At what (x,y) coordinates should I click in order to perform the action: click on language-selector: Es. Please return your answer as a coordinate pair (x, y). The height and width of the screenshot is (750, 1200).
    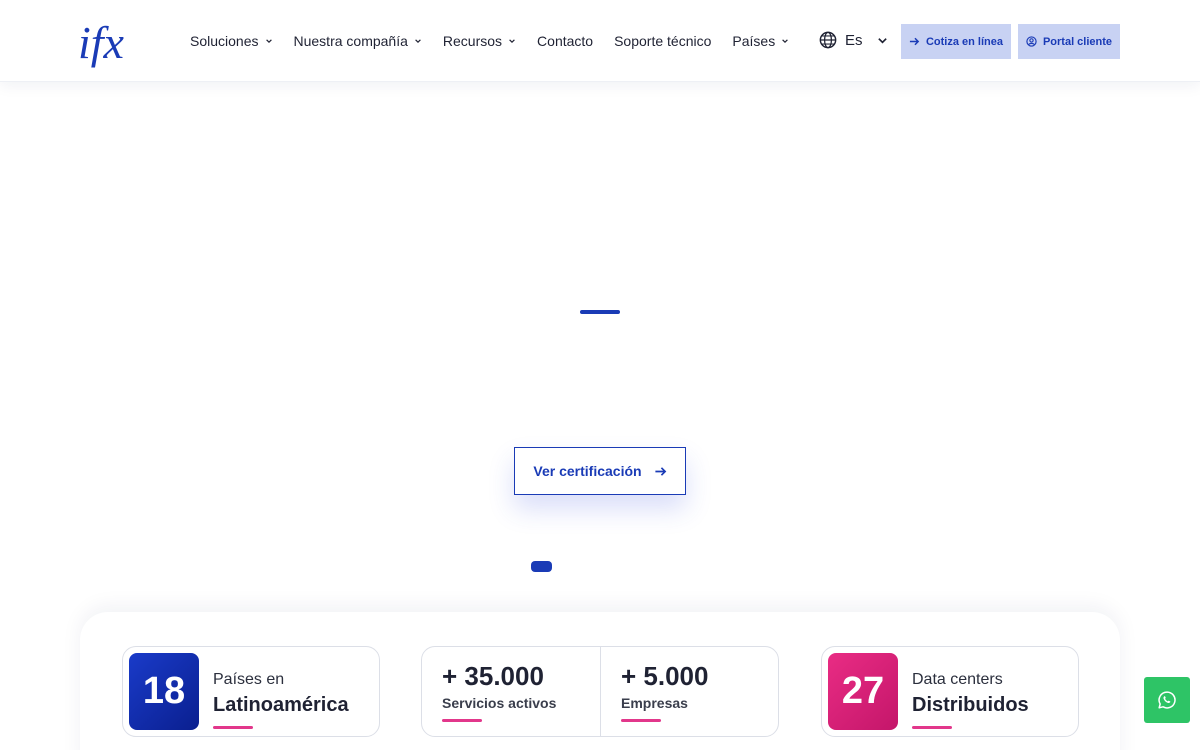
    Looking at the image, I should click on (853, 40).